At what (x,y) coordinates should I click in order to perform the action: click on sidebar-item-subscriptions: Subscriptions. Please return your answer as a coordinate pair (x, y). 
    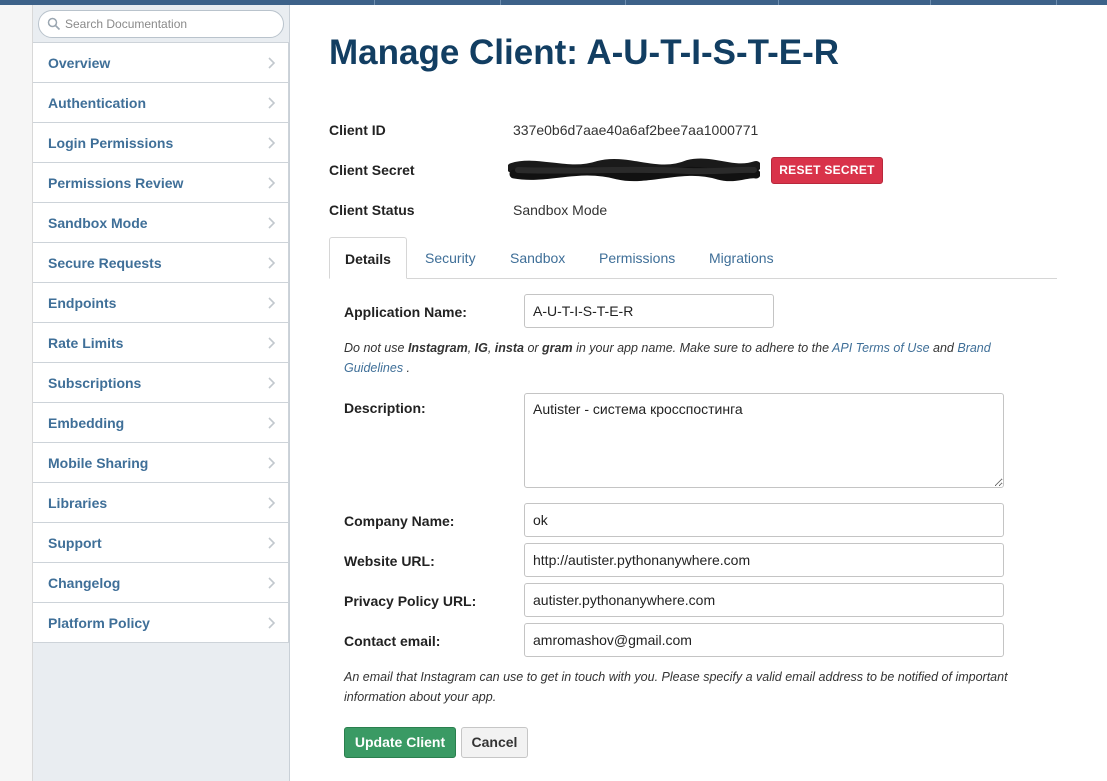
    Looking at the image, I should click on (161, 383).